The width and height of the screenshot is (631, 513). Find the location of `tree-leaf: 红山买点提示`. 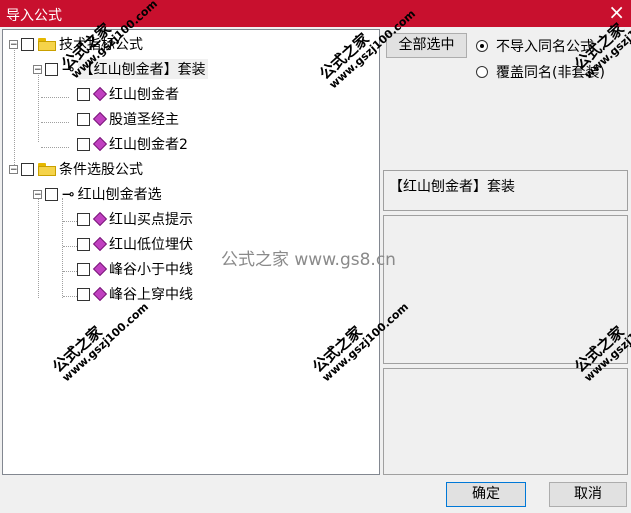

tree-leaf: 红山买点提示 is located at coordinates (135, 219).